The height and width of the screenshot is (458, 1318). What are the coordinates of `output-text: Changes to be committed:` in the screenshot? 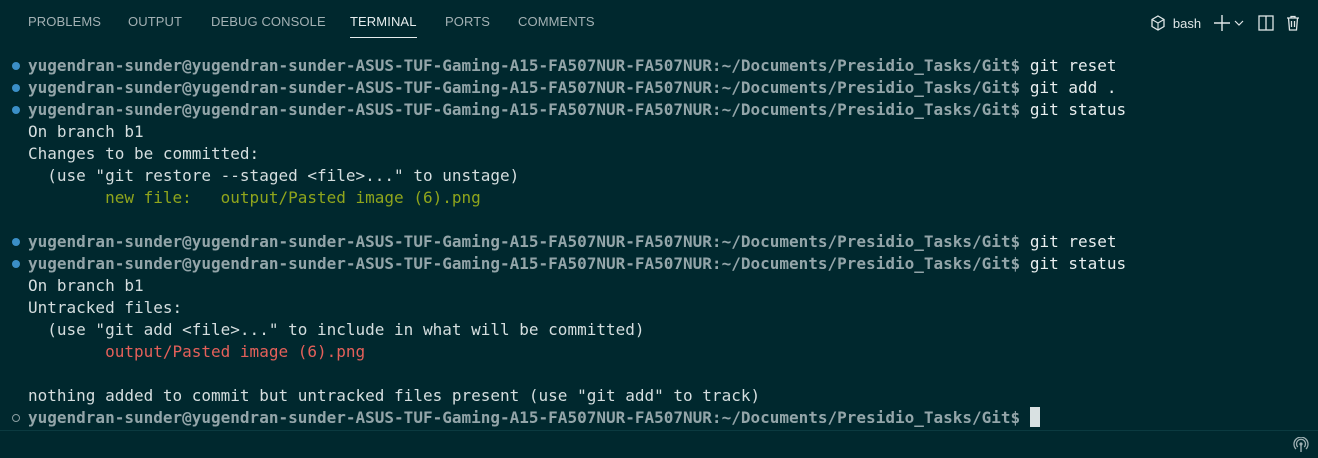 It's located at (144, 153).